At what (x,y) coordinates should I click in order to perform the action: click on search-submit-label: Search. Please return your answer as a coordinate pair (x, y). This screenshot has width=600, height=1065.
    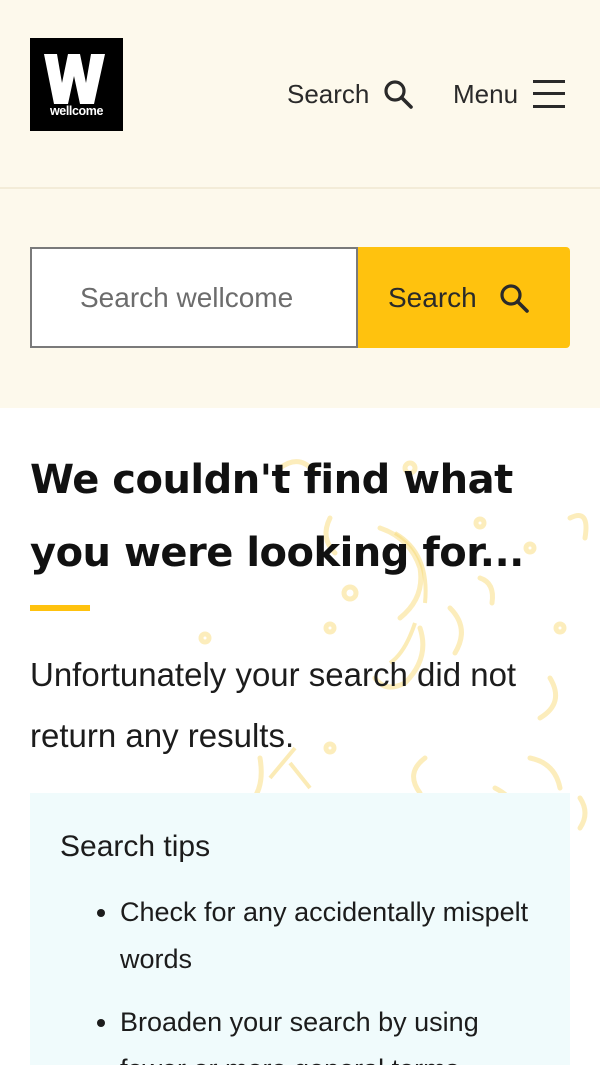
    Looking at the image, I should click on (432, 297).